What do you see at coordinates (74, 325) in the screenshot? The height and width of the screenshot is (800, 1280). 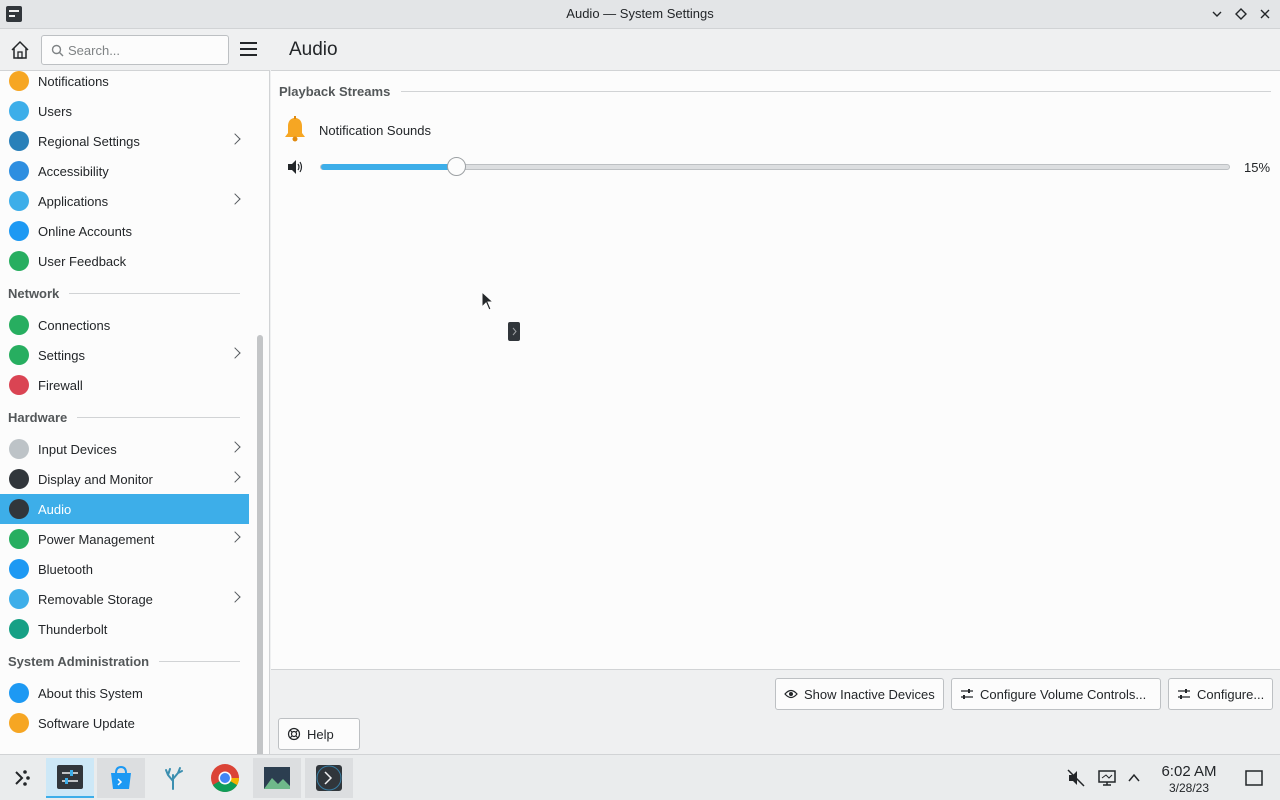 I see `sidebar-item-label: Connections` at bounding box center [74, 325].